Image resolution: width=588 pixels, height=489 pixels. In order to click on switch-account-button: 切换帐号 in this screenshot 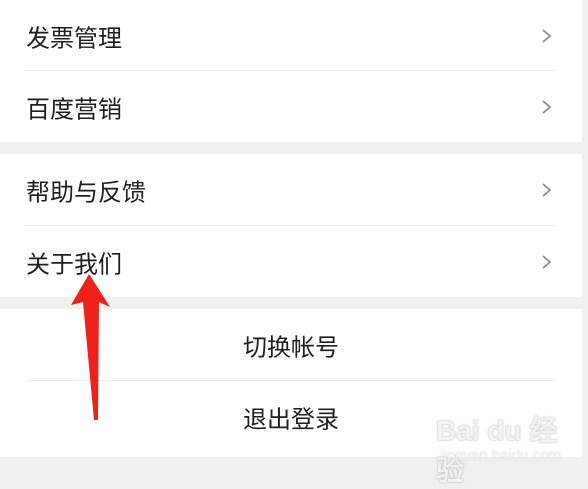, I will do `click(291, 345)`.